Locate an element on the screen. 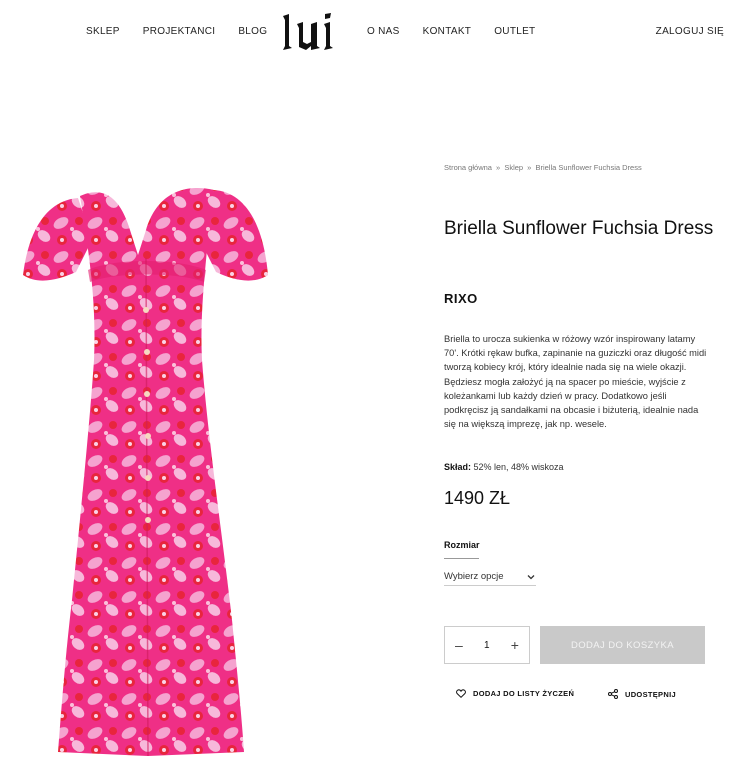 The width and height of the screenshot is (729, 768). breadcrumb-current: Briella Sunflower Fuchsia Dress is located at coordinates (588, 167).